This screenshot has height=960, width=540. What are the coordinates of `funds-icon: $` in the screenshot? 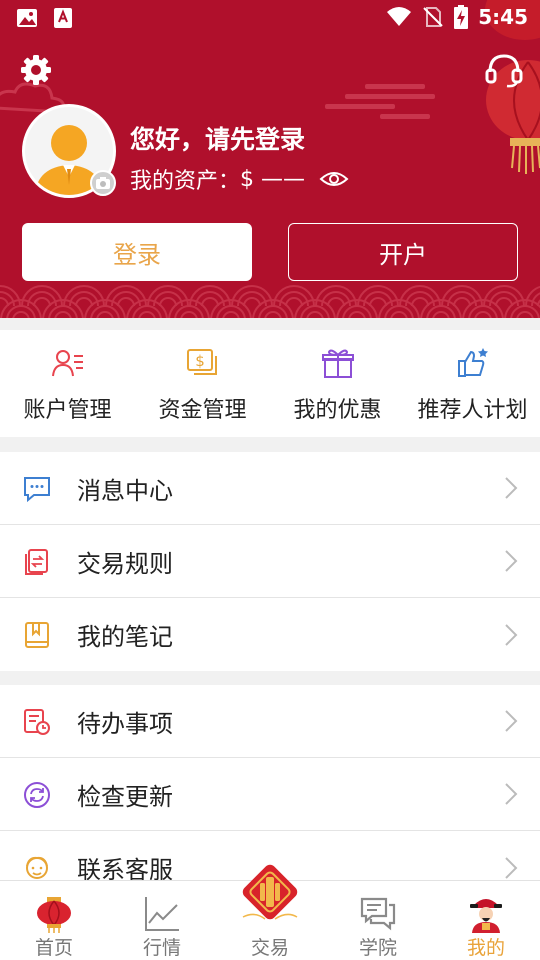 It's located at (201, 362).